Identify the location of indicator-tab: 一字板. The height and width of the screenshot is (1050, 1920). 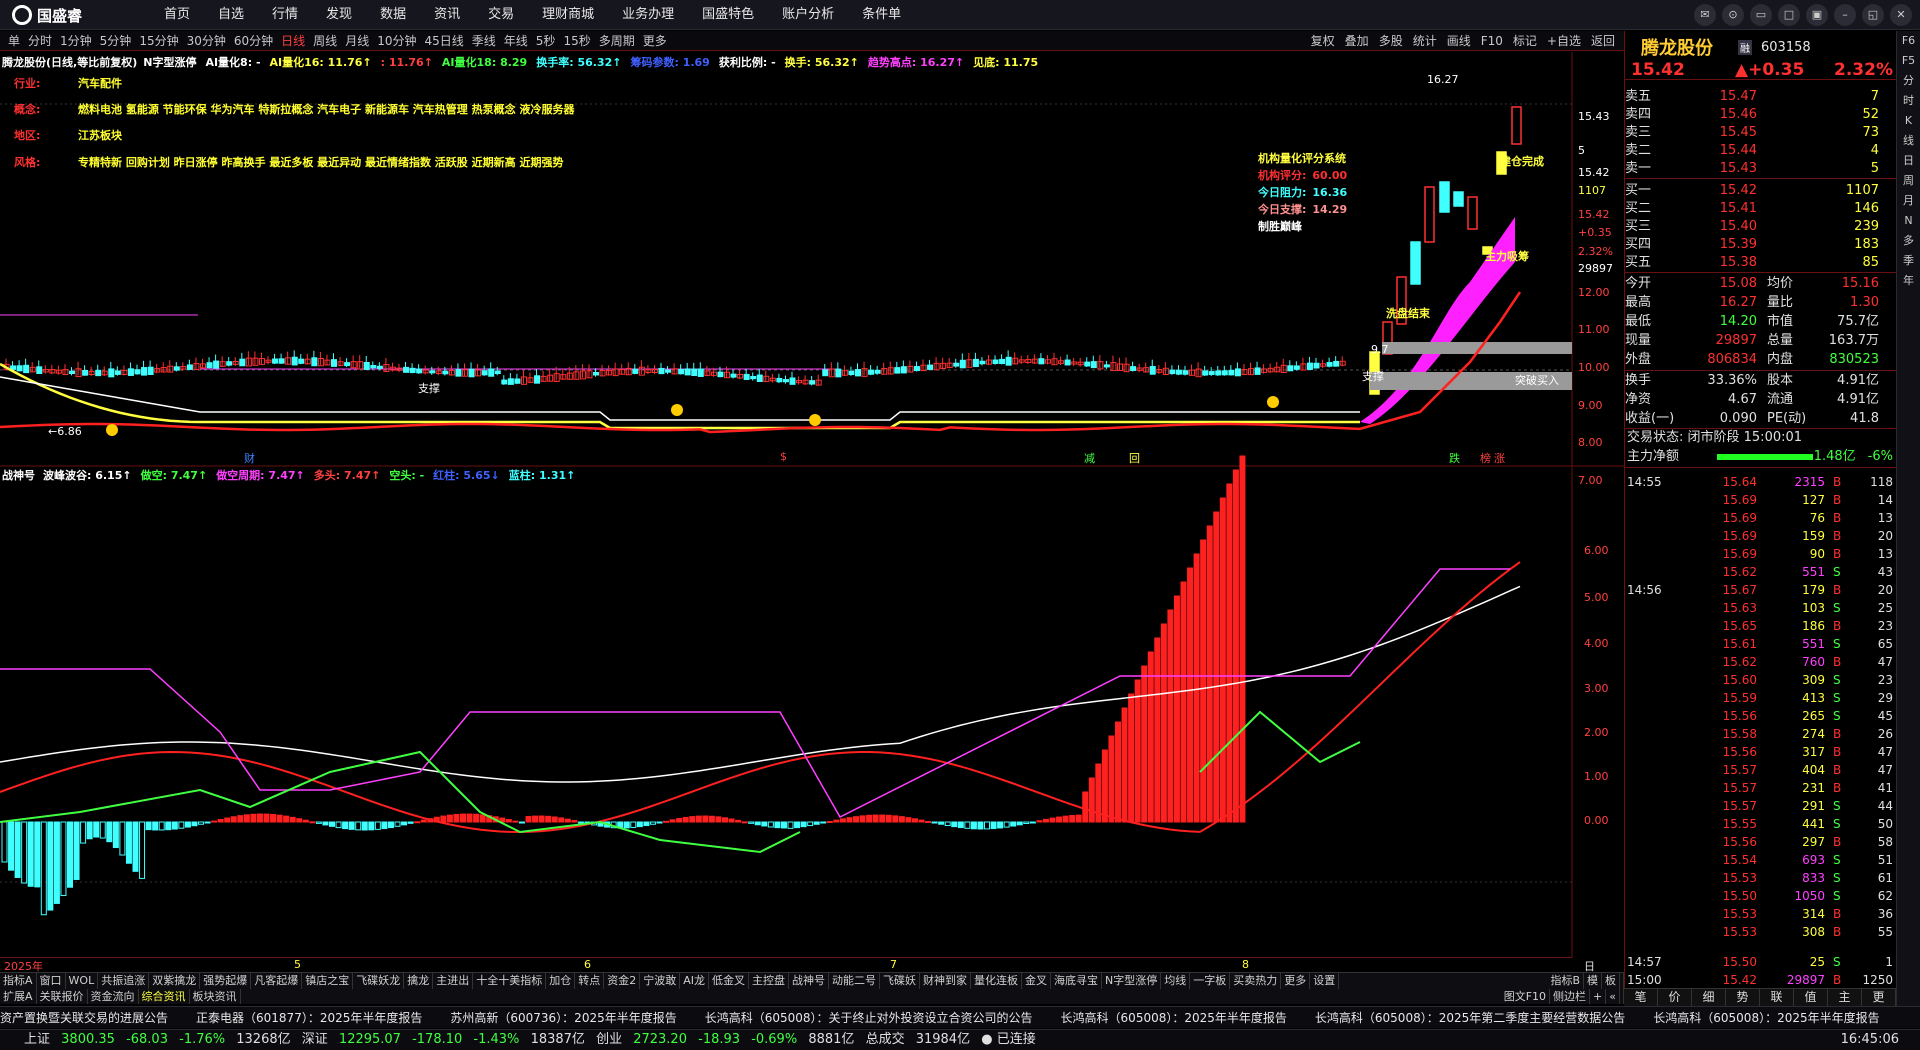
(1210, 981).